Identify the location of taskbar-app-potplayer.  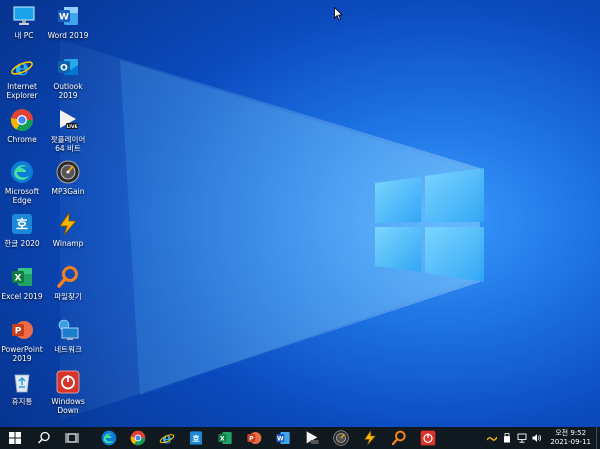
(311, 438).